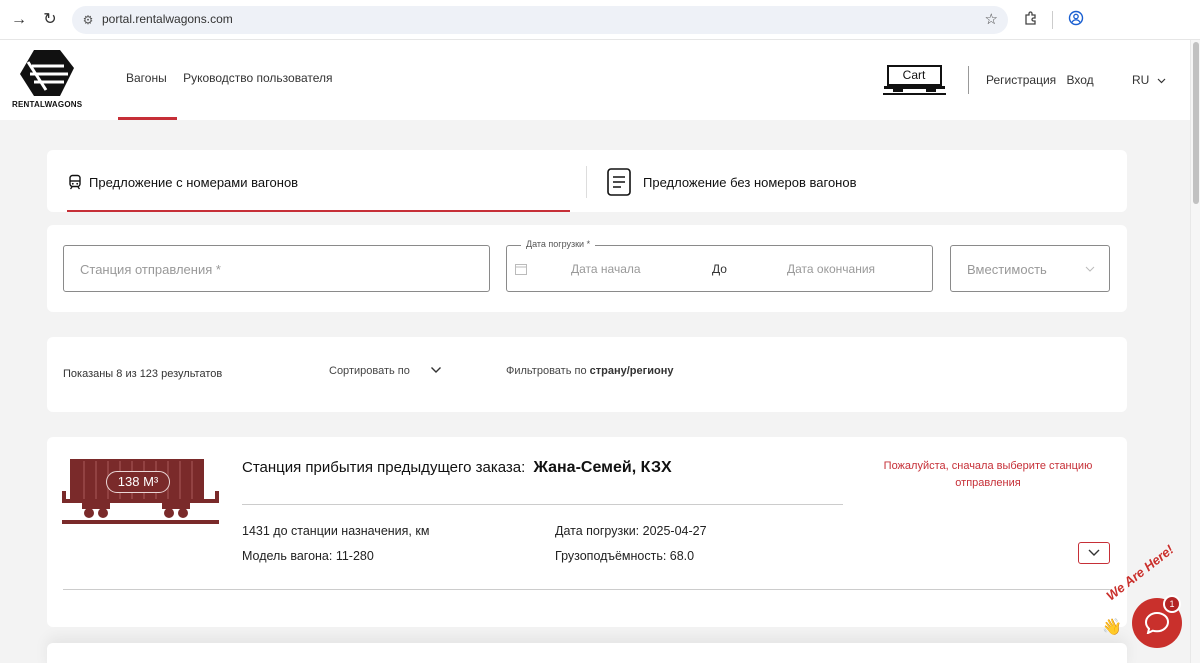 The height and width of the screenshot is (663, 1200). What do you see at coordinates (631, 371) in the screenshot?
I see `filter-region: страну/регионy` at bounding box center [631, 371].